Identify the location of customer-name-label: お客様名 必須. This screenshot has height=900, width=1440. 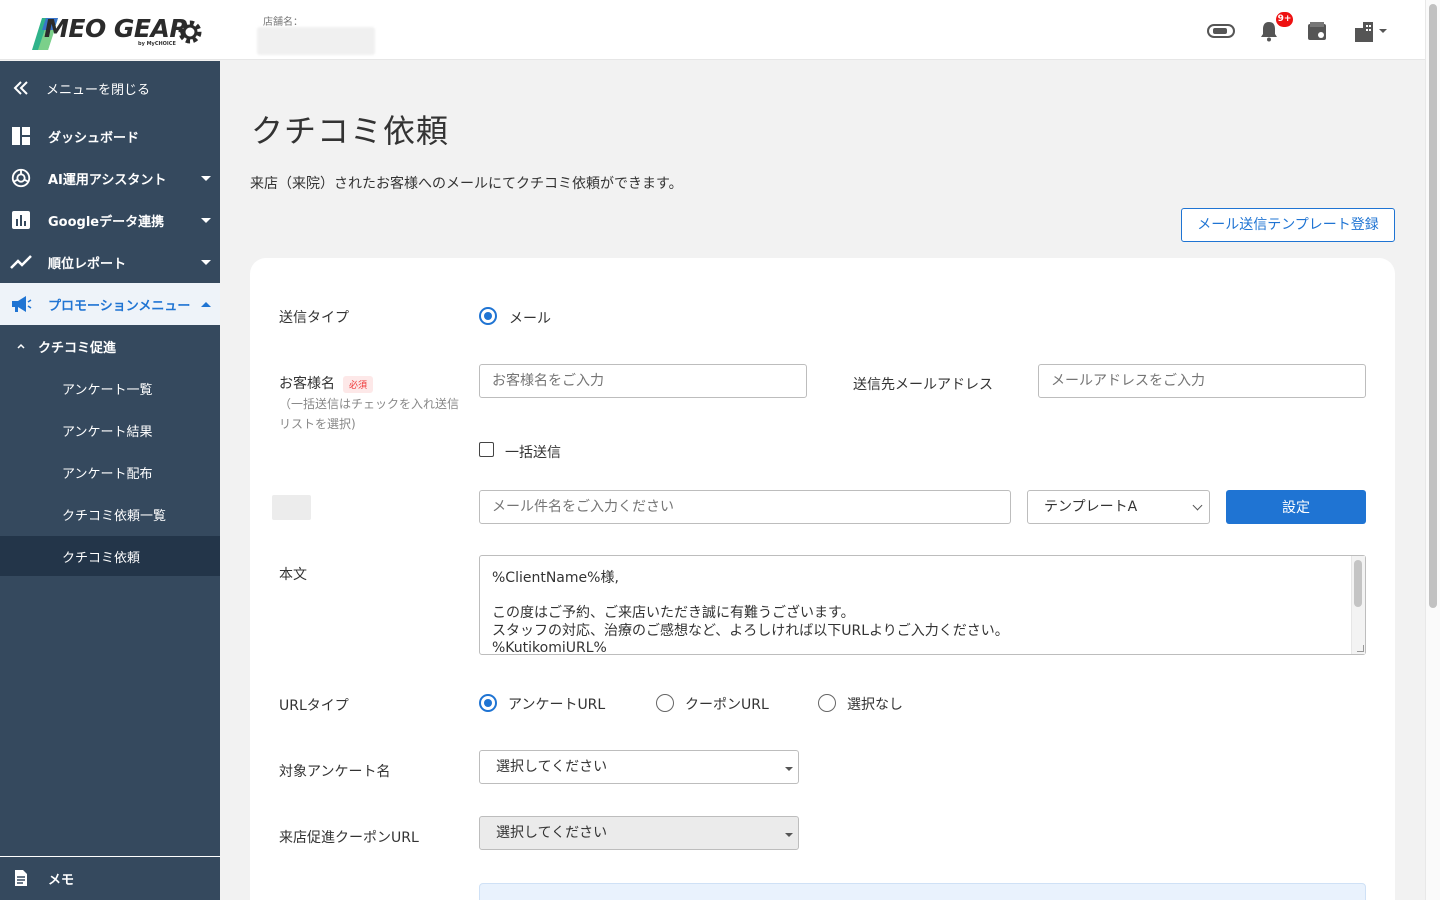
(326, 383).